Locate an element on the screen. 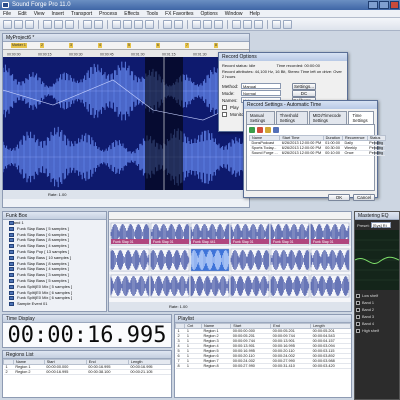 The width and height of the screenshot is (400, 400). paste-icon is located at coordinates (69, 24).